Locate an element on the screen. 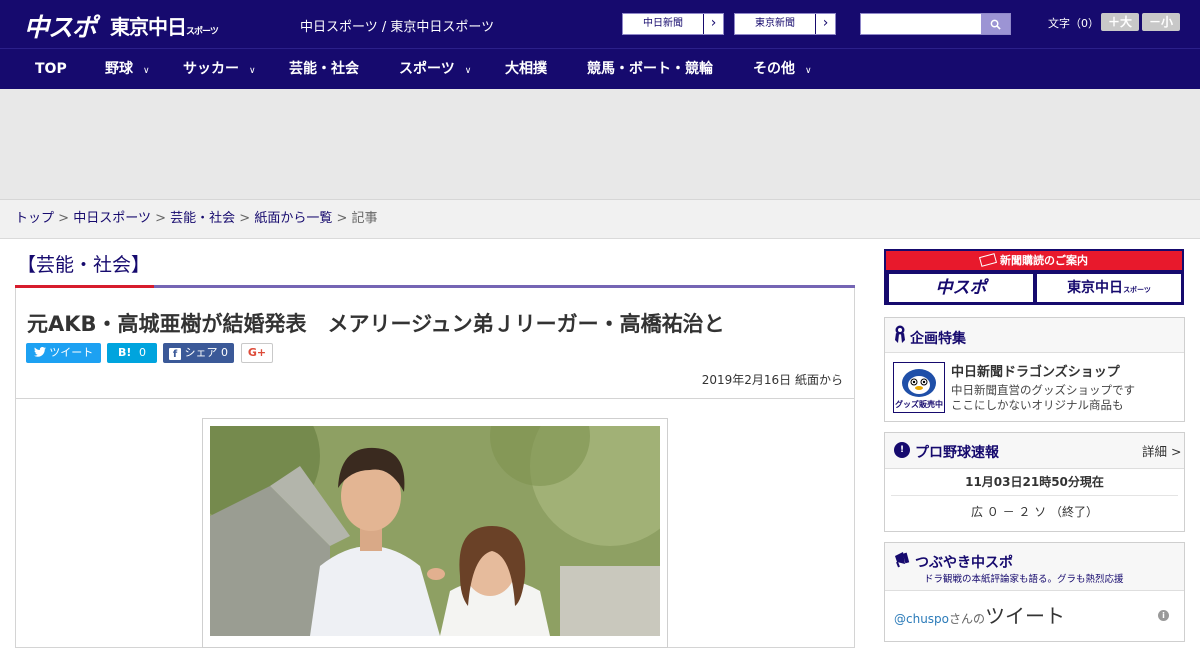  nav-item-label: スポーツ is located at coordinates (427, 69).